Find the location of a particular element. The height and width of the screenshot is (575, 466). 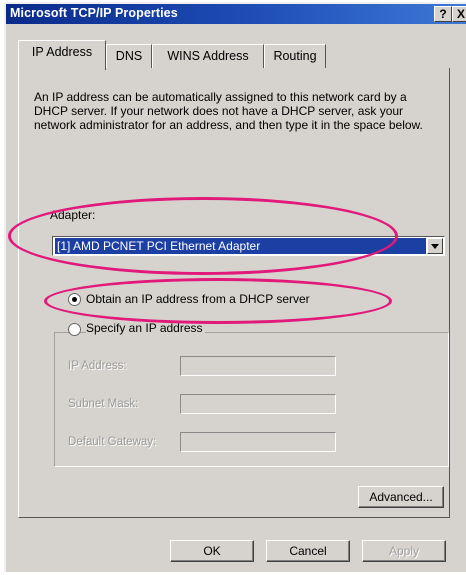

adapter-selected-value: [1] AMD PCNET PCI Ethernet Adapter is located at coordinates (240, 246).